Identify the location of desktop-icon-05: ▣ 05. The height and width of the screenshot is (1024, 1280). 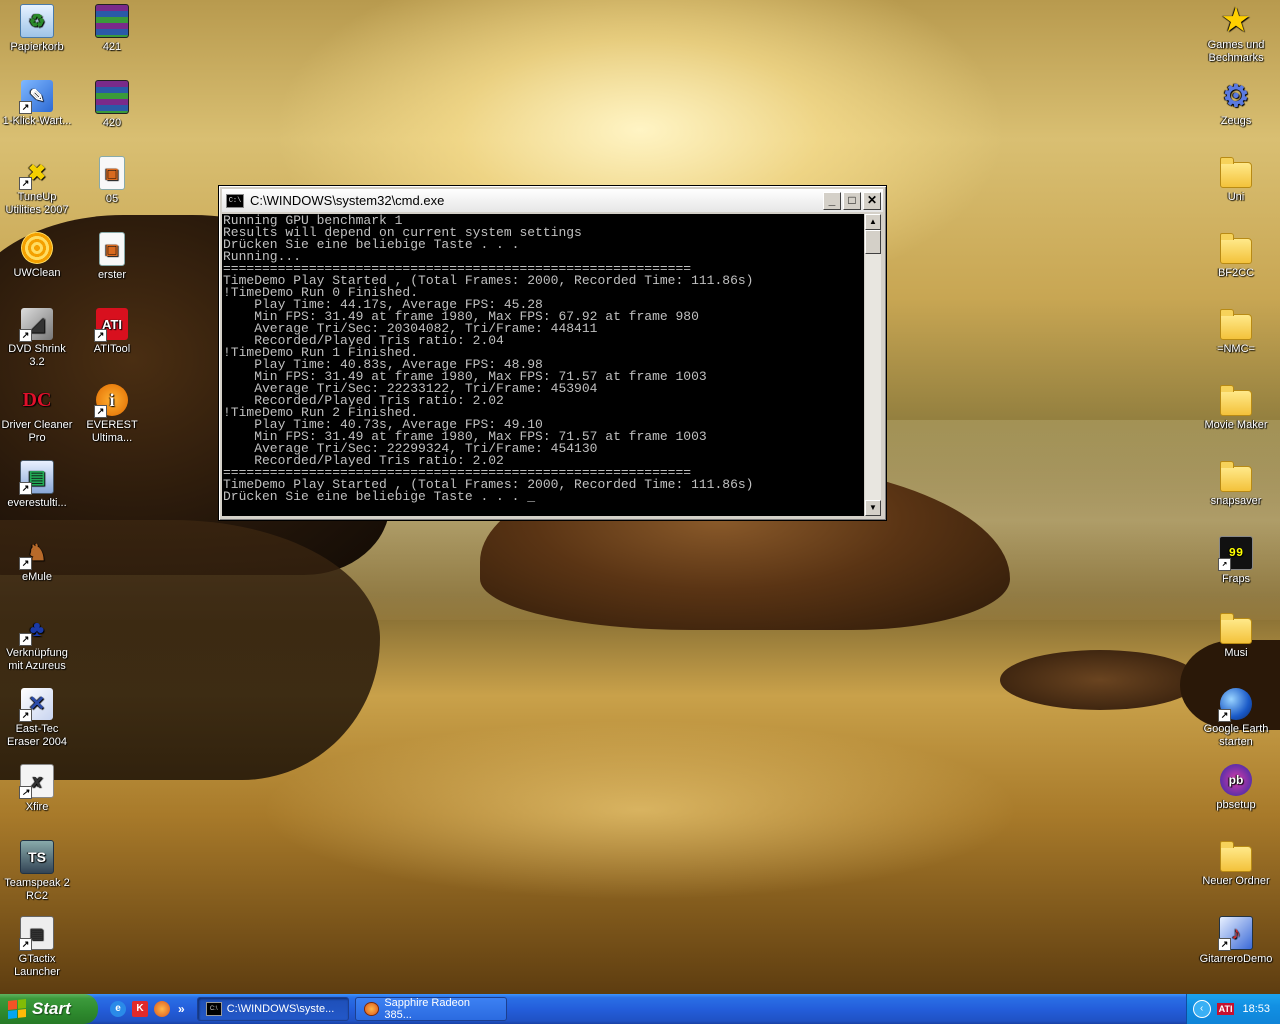
(112, 181).